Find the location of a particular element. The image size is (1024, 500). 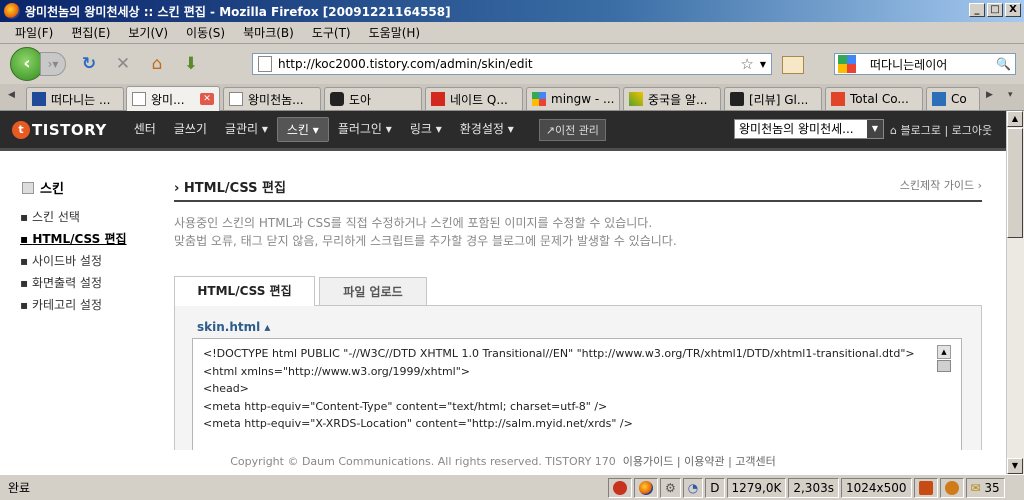

gnb-write: 글쓰기 is located at coordinates (190, 129).